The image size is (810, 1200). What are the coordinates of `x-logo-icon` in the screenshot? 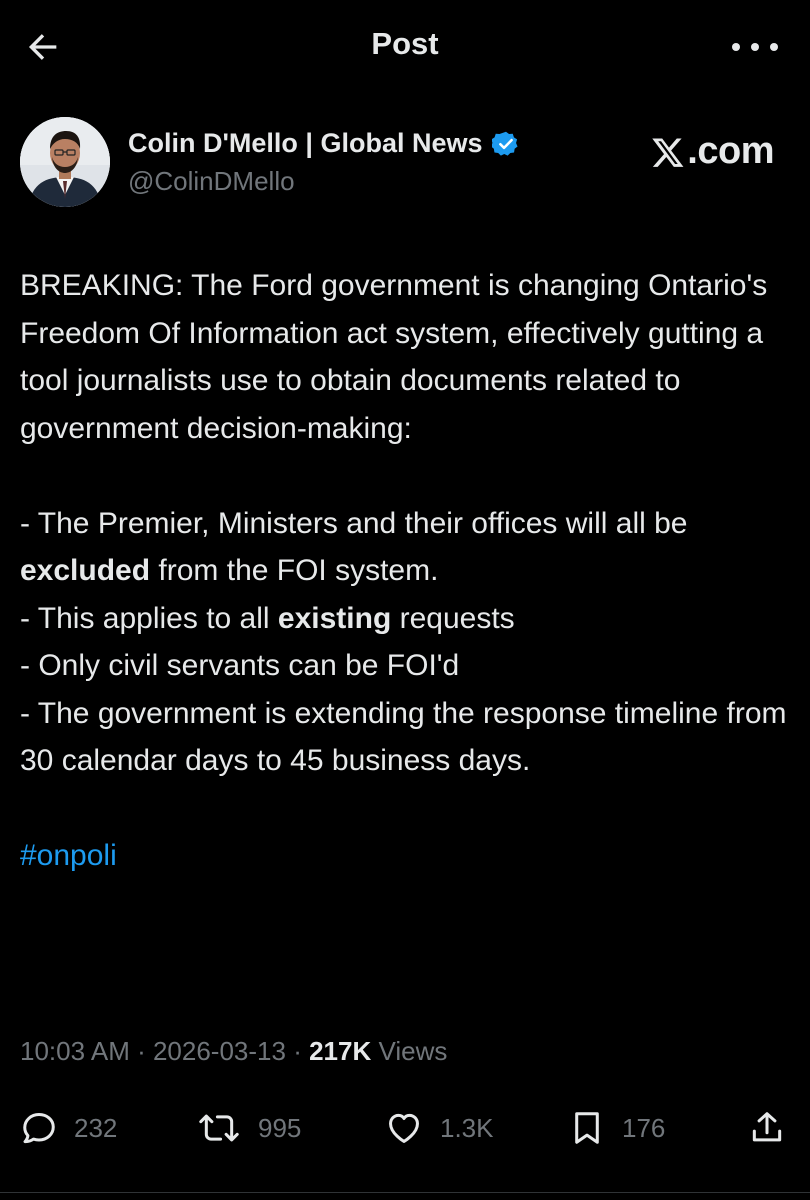 It's located at (668, 152).